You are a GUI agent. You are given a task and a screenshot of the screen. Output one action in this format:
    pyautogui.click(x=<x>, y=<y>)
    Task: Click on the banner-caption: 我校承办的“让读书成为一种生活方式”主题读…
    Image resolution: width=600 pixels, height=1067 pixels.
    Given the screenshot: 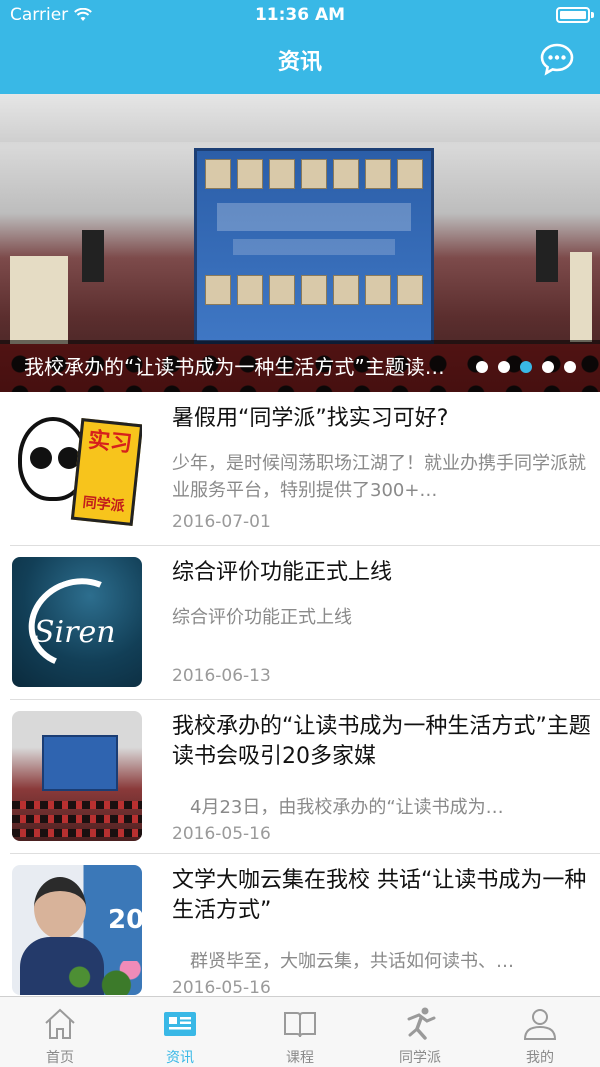 What is the action you would take?
    pyautogui.click(x=251, y=365)
    